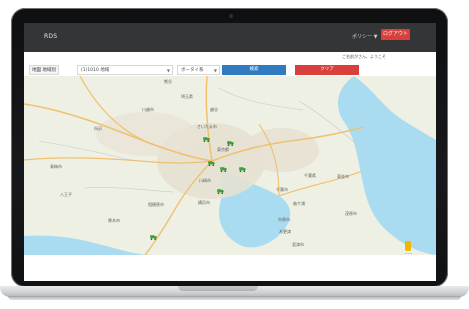 Image resolution: width=469 pixels, height=309 pixels. I want to click on logout-button: ログアウト, so click(395, 34).